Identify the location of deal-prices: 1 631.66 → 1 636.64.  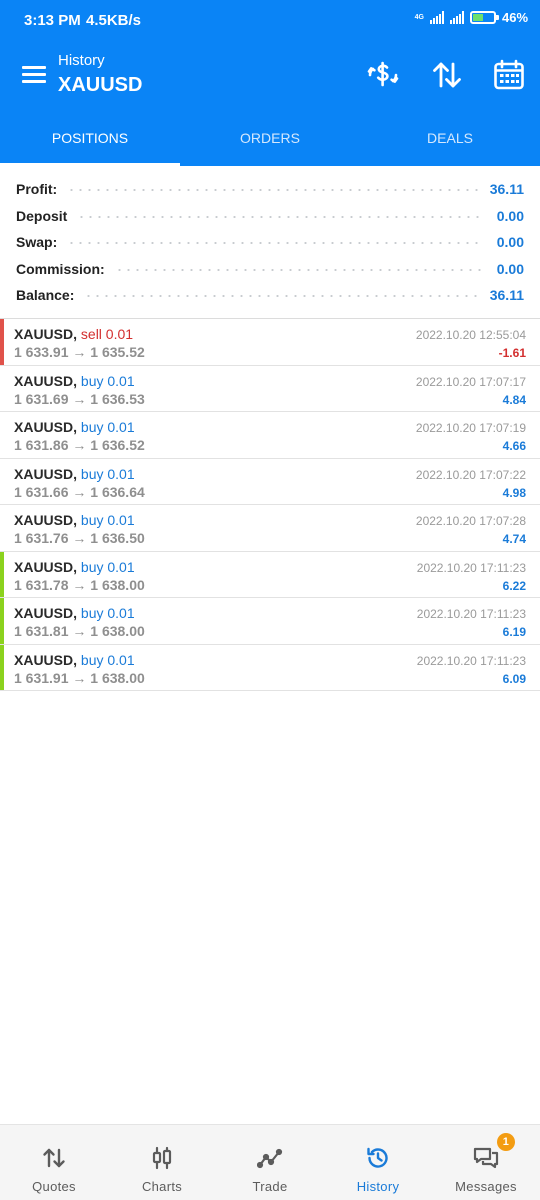
(79, 491).